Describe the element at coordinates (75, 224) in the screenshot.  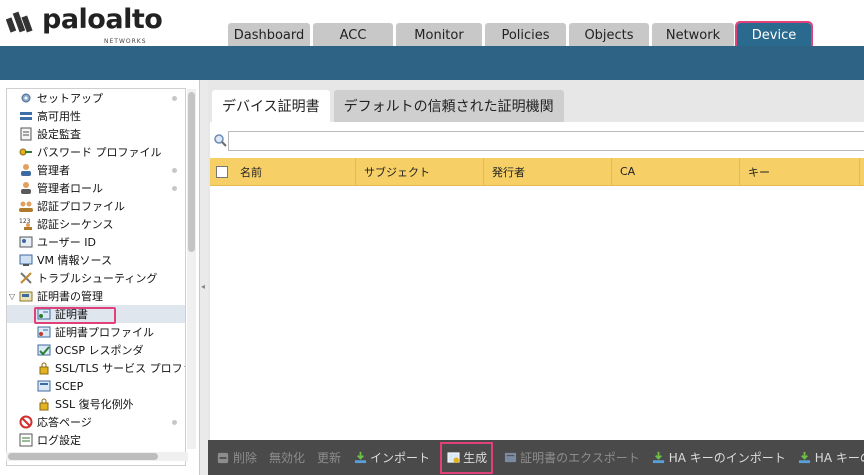
I see `sidebar-item-label: 認証シーケンス` at that location.